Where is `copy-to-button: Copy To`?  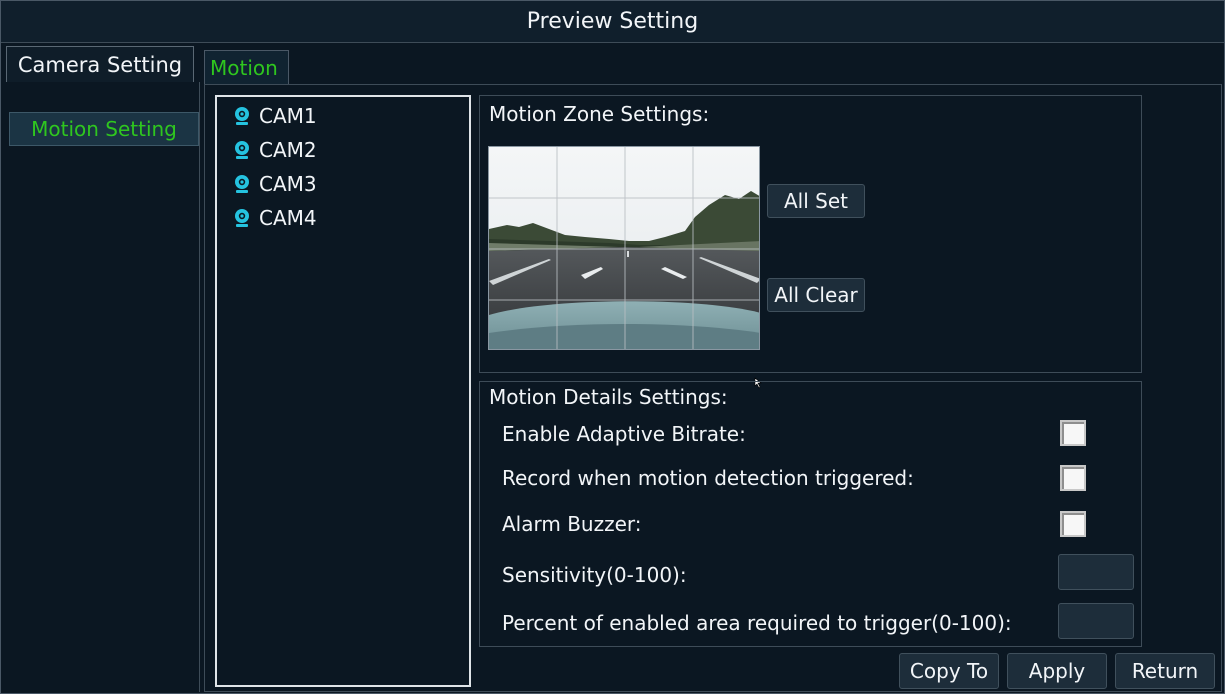
copy-to-button: Copy To is located at coordinates (949, 671).